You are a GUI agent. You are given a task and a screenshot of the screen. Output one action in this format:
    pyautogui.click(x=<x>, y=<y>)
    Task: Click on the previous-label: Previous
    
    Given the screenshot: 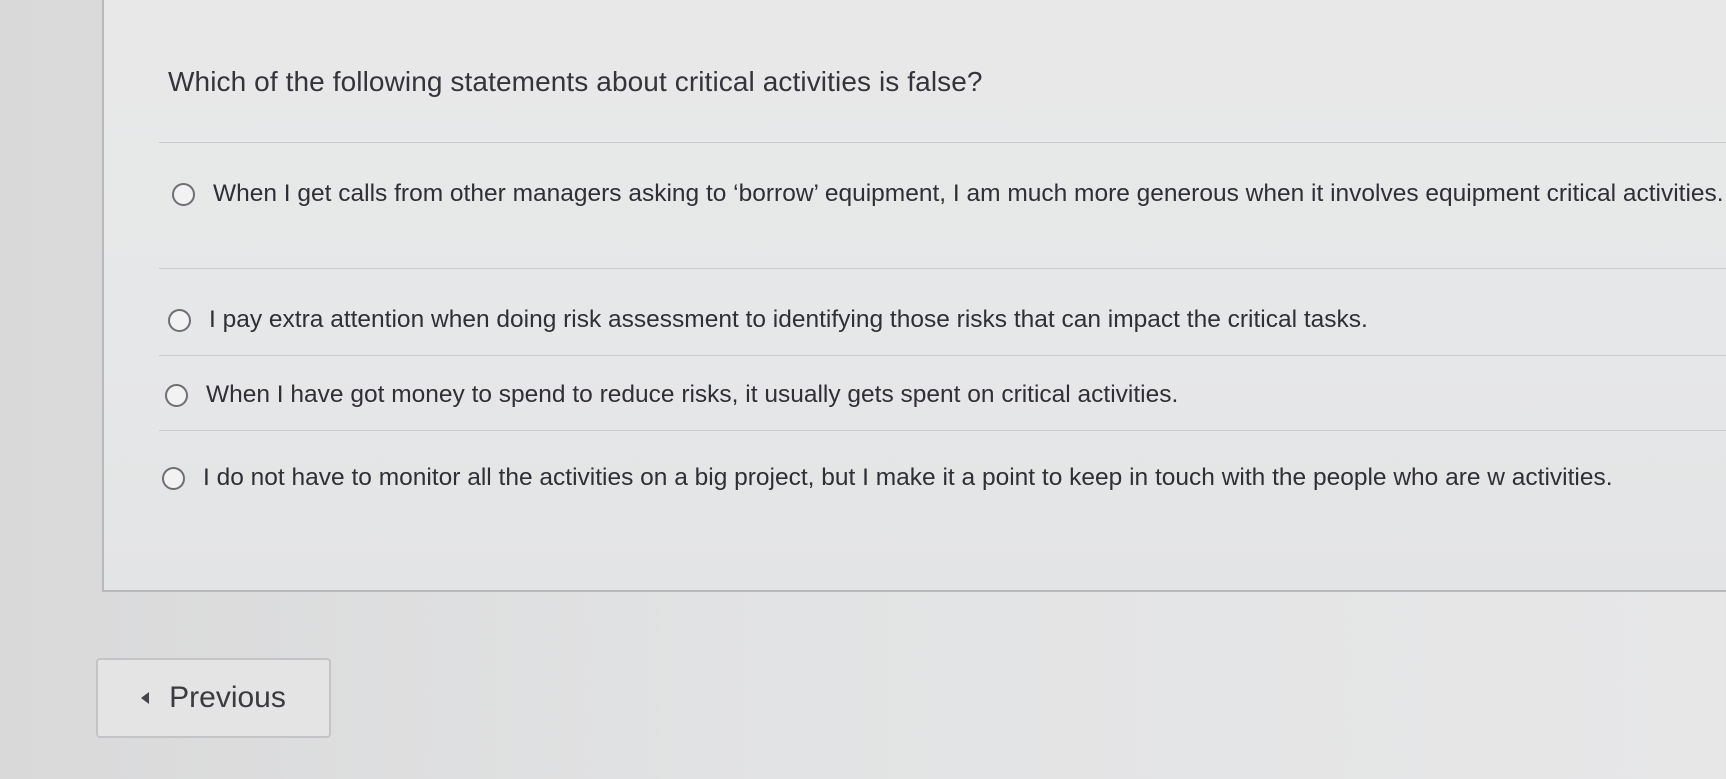 What is the action you would take?
    pyautogui.click(x=227, y=697)
    